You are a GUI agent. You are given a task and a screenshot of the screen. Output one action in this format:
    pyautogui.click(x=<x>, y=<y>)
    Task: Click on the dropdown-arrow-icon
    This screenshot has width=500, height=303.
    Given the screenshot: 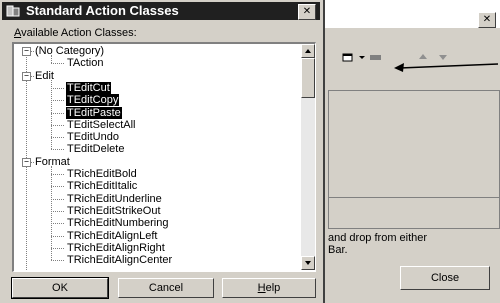 What is the action you would take?
    pyautogui.click(x=362, y=57)
    